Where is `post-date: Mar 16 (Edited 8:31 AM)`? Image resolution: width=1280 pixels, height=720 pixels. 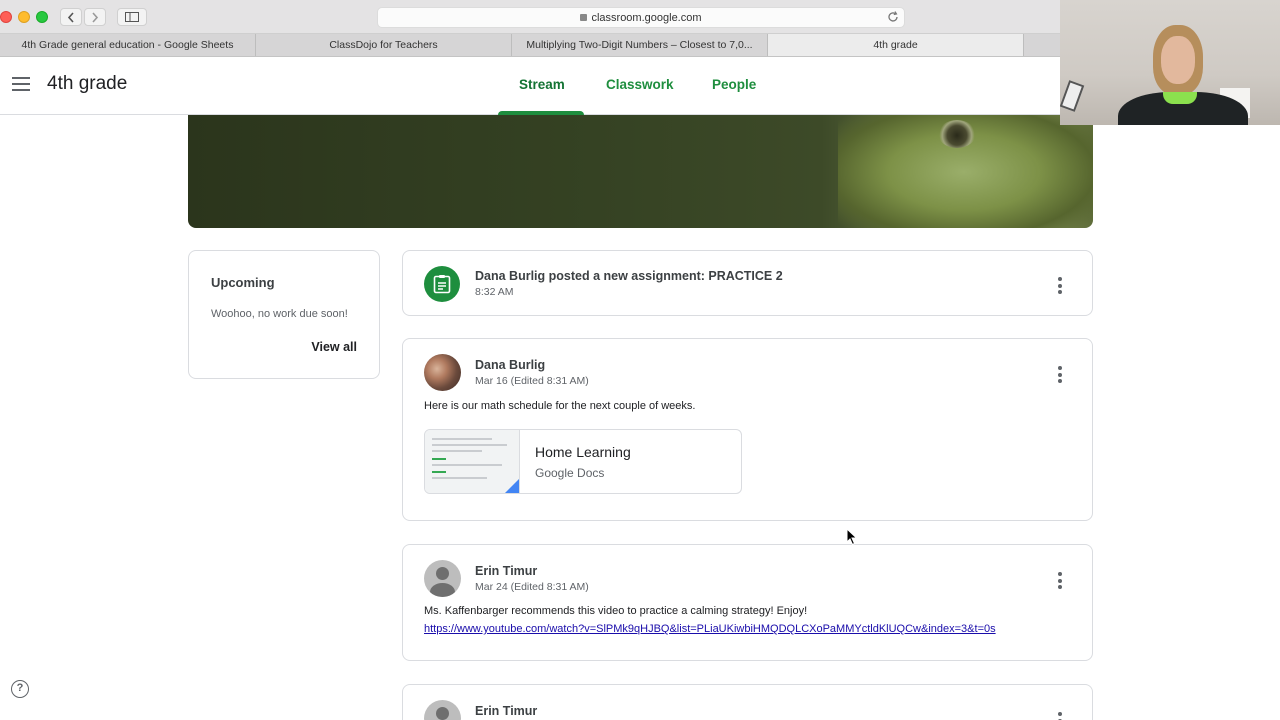 post-date: Mar 16 (Edited 8:31 AM) is located at coordinates (532, 381).